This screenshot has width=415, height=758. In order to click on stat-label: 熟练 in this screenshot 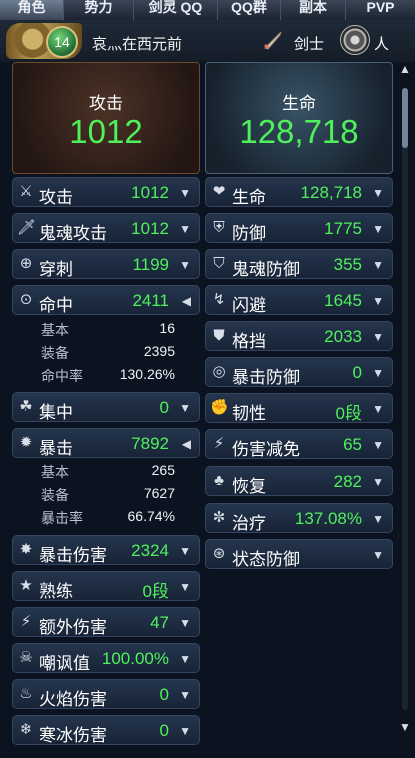, I will do `click(56, 591)`.